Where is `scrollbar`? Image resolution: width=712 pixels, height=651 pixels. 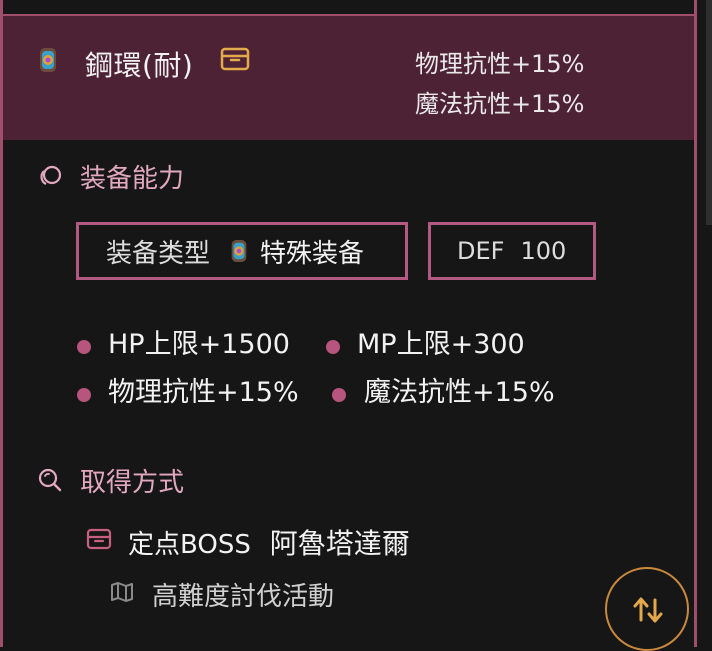 scrollbar is located at coordinates (709, 112).